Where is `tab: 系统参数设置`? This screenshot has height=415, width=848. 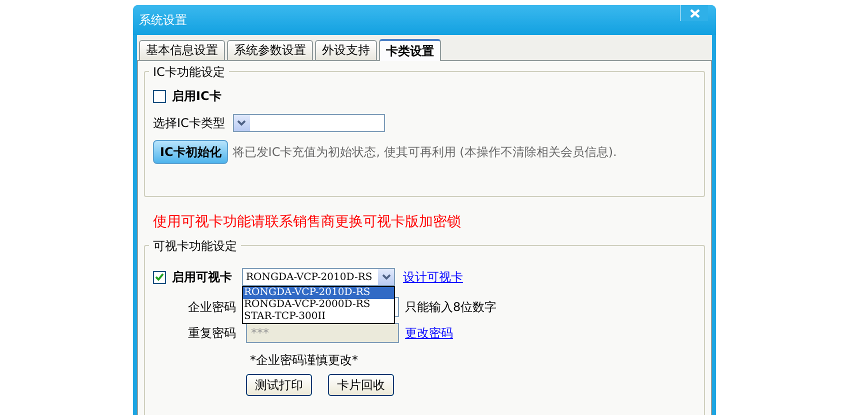 tab: 系统参数设置 is located at coordinates (270, 50).